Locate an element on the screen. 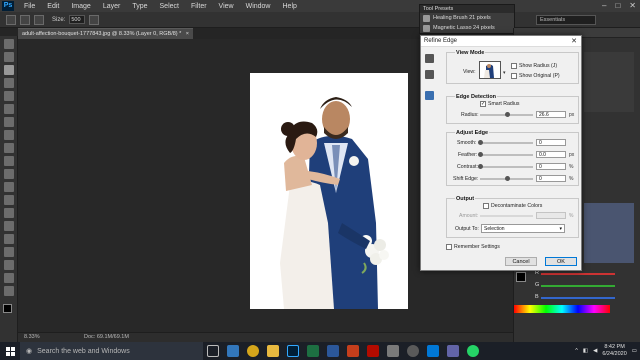 This screenshot has height=360, width=640. tool-preset-icon is located at coordinates (11, 19).